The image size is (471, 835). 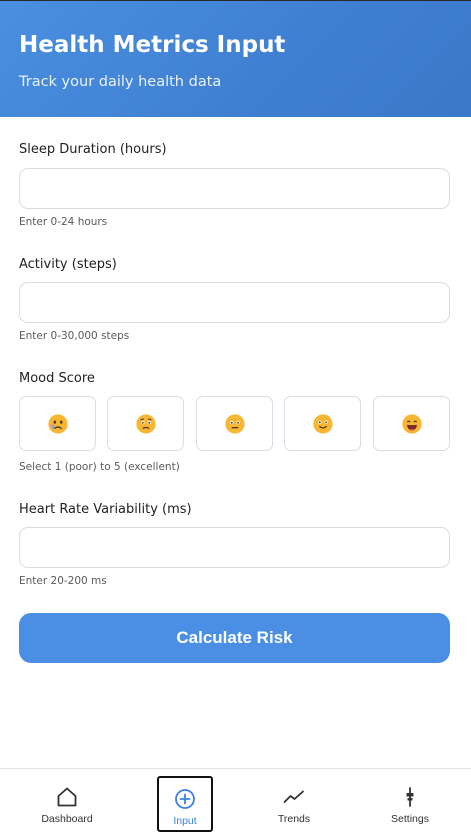 I want to click on activity-input, so click(x=234, y=302).